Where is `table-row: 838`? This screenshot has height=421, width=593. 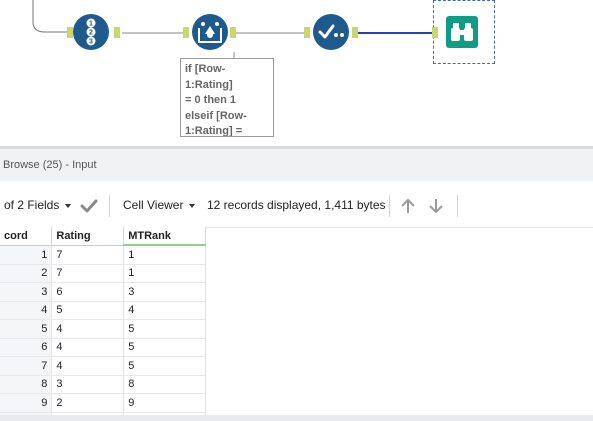
table-row: 838 is located at coordinates (103, 384).